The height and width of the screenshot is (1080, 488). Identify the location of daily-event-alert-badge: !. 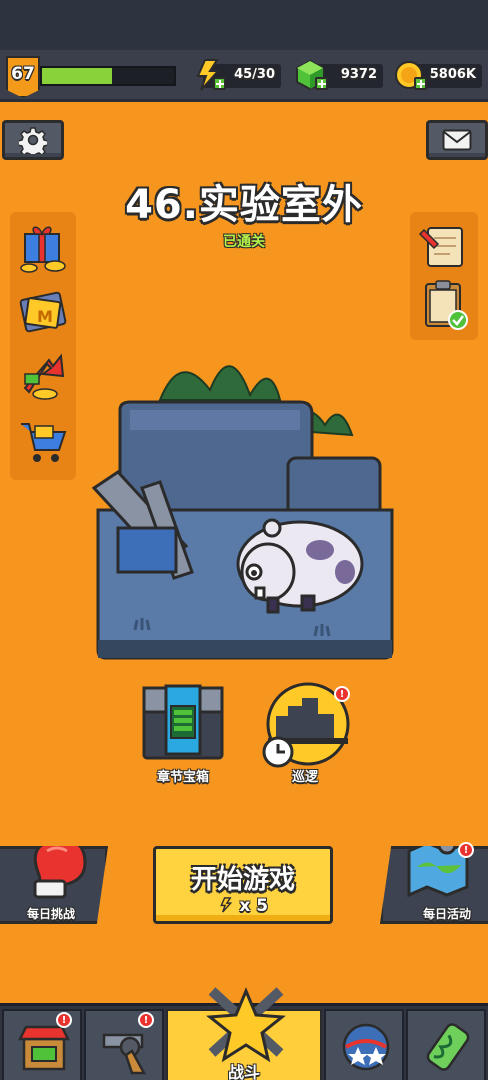
(466, 850).